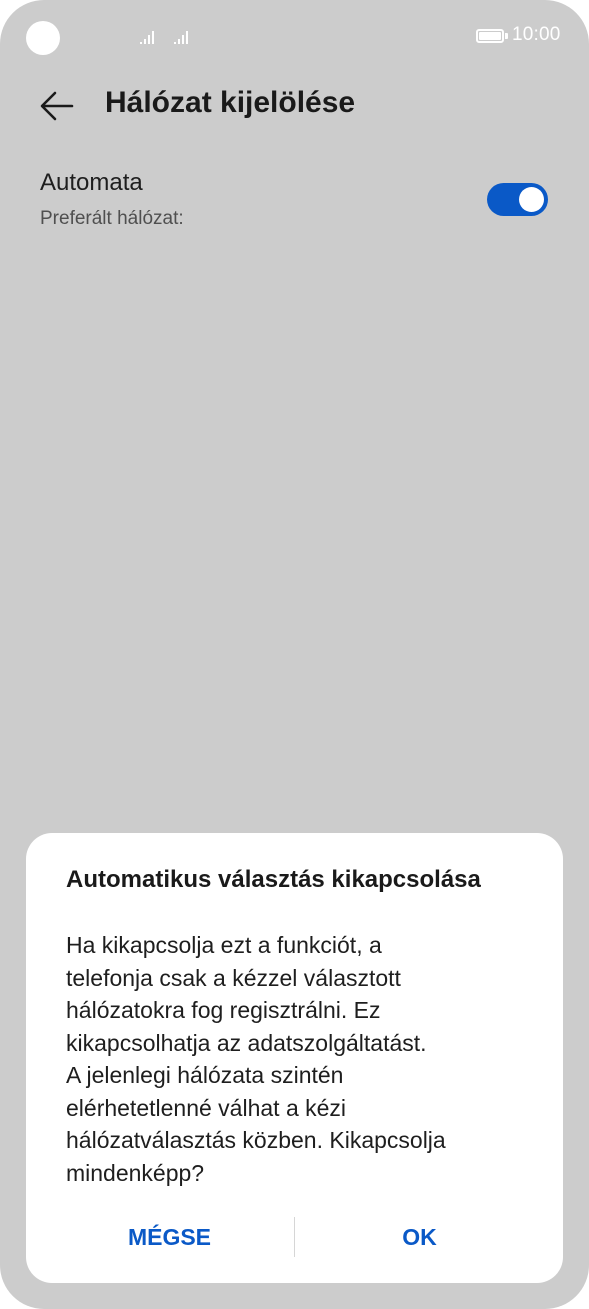 This screenshot has width=589, height=1309. I want to click on button-divider, so click(294, 1237).